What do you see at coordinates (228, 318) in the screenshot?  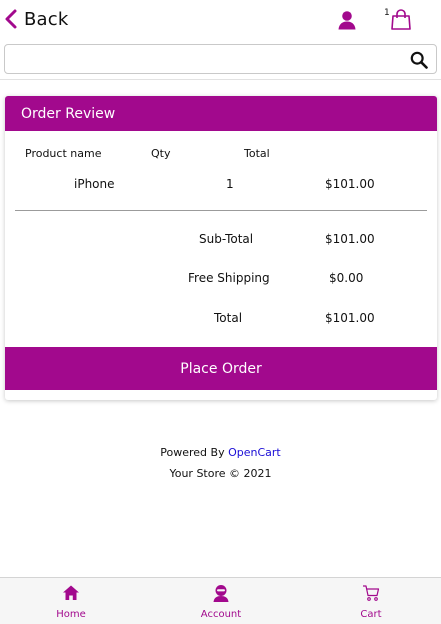 I see `total-label: Total` at bounding box center [228, 318].